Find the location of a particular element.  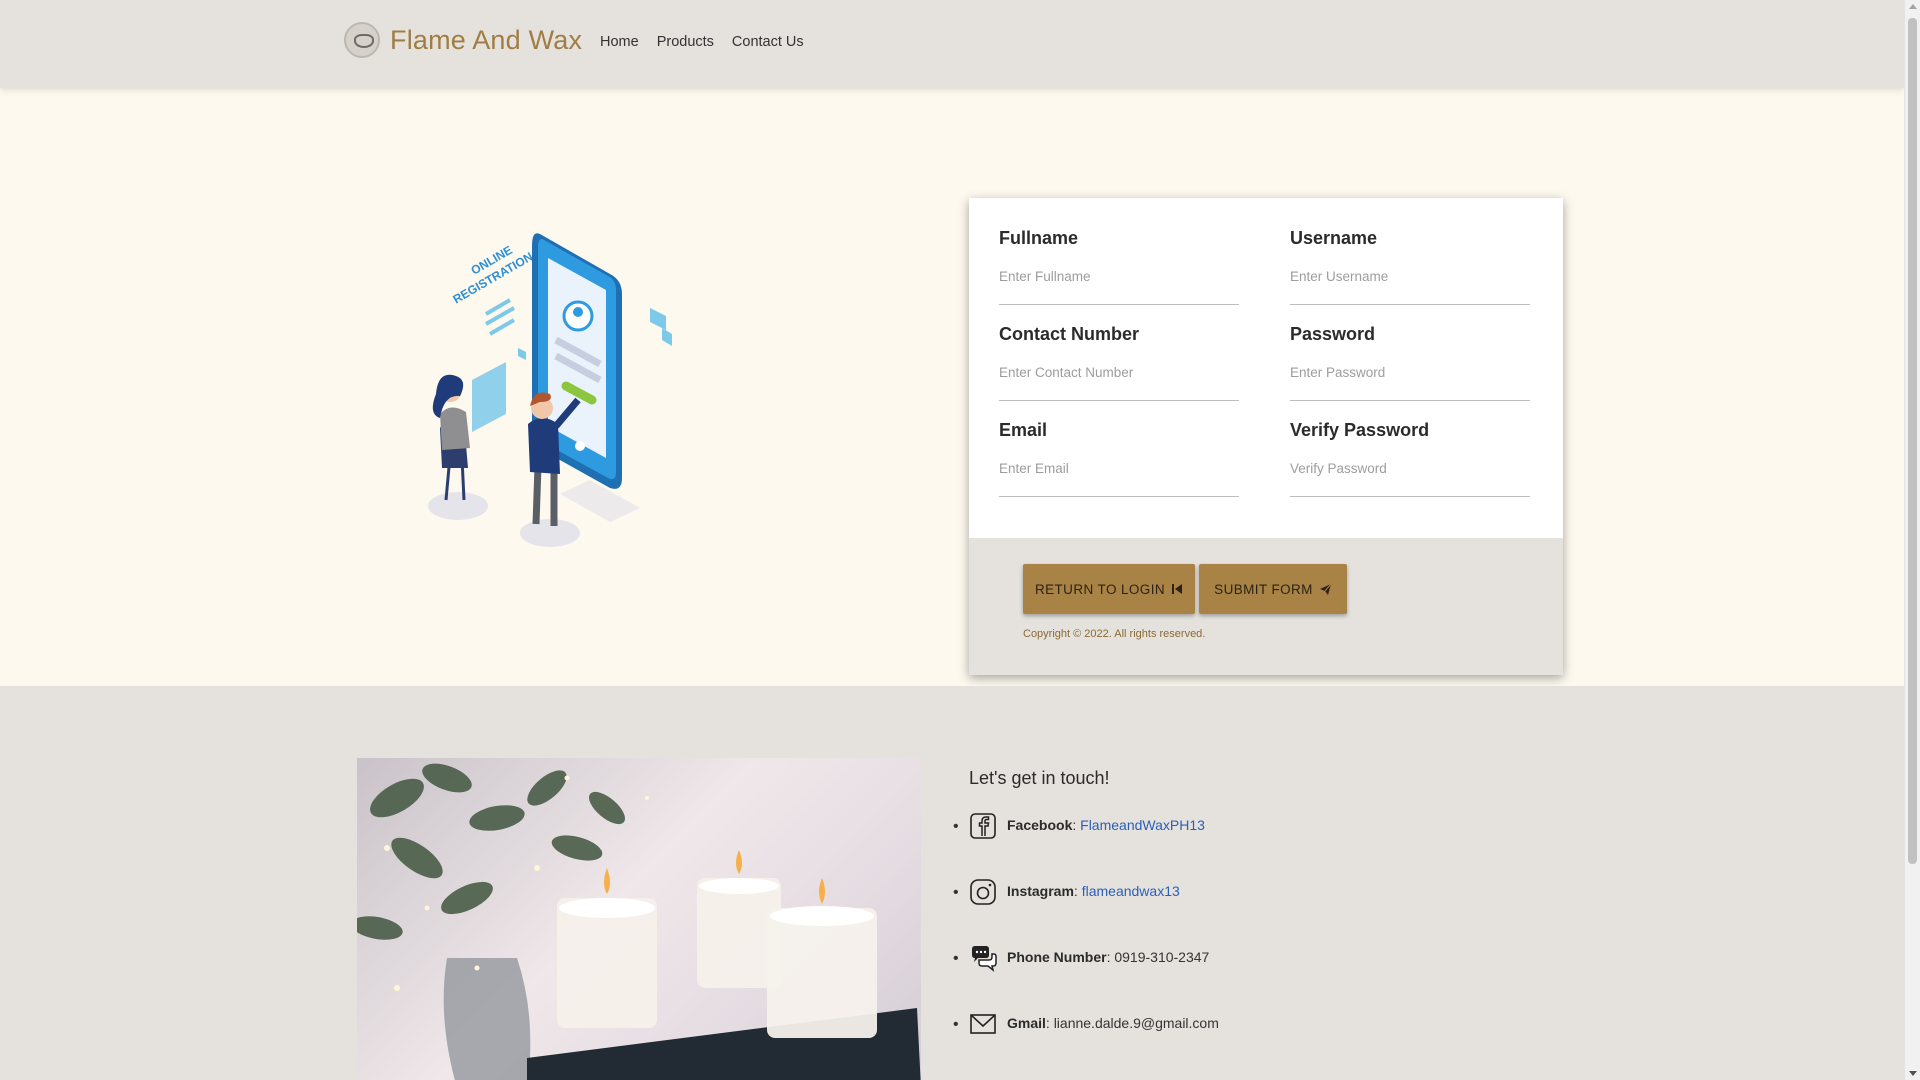

fullname-input is located at coordinates (1119, 287).